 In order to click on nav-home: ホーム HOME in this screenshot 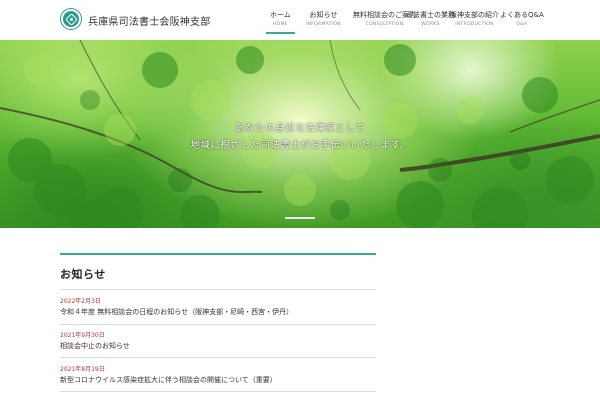, I will do `click(280, 22)`.